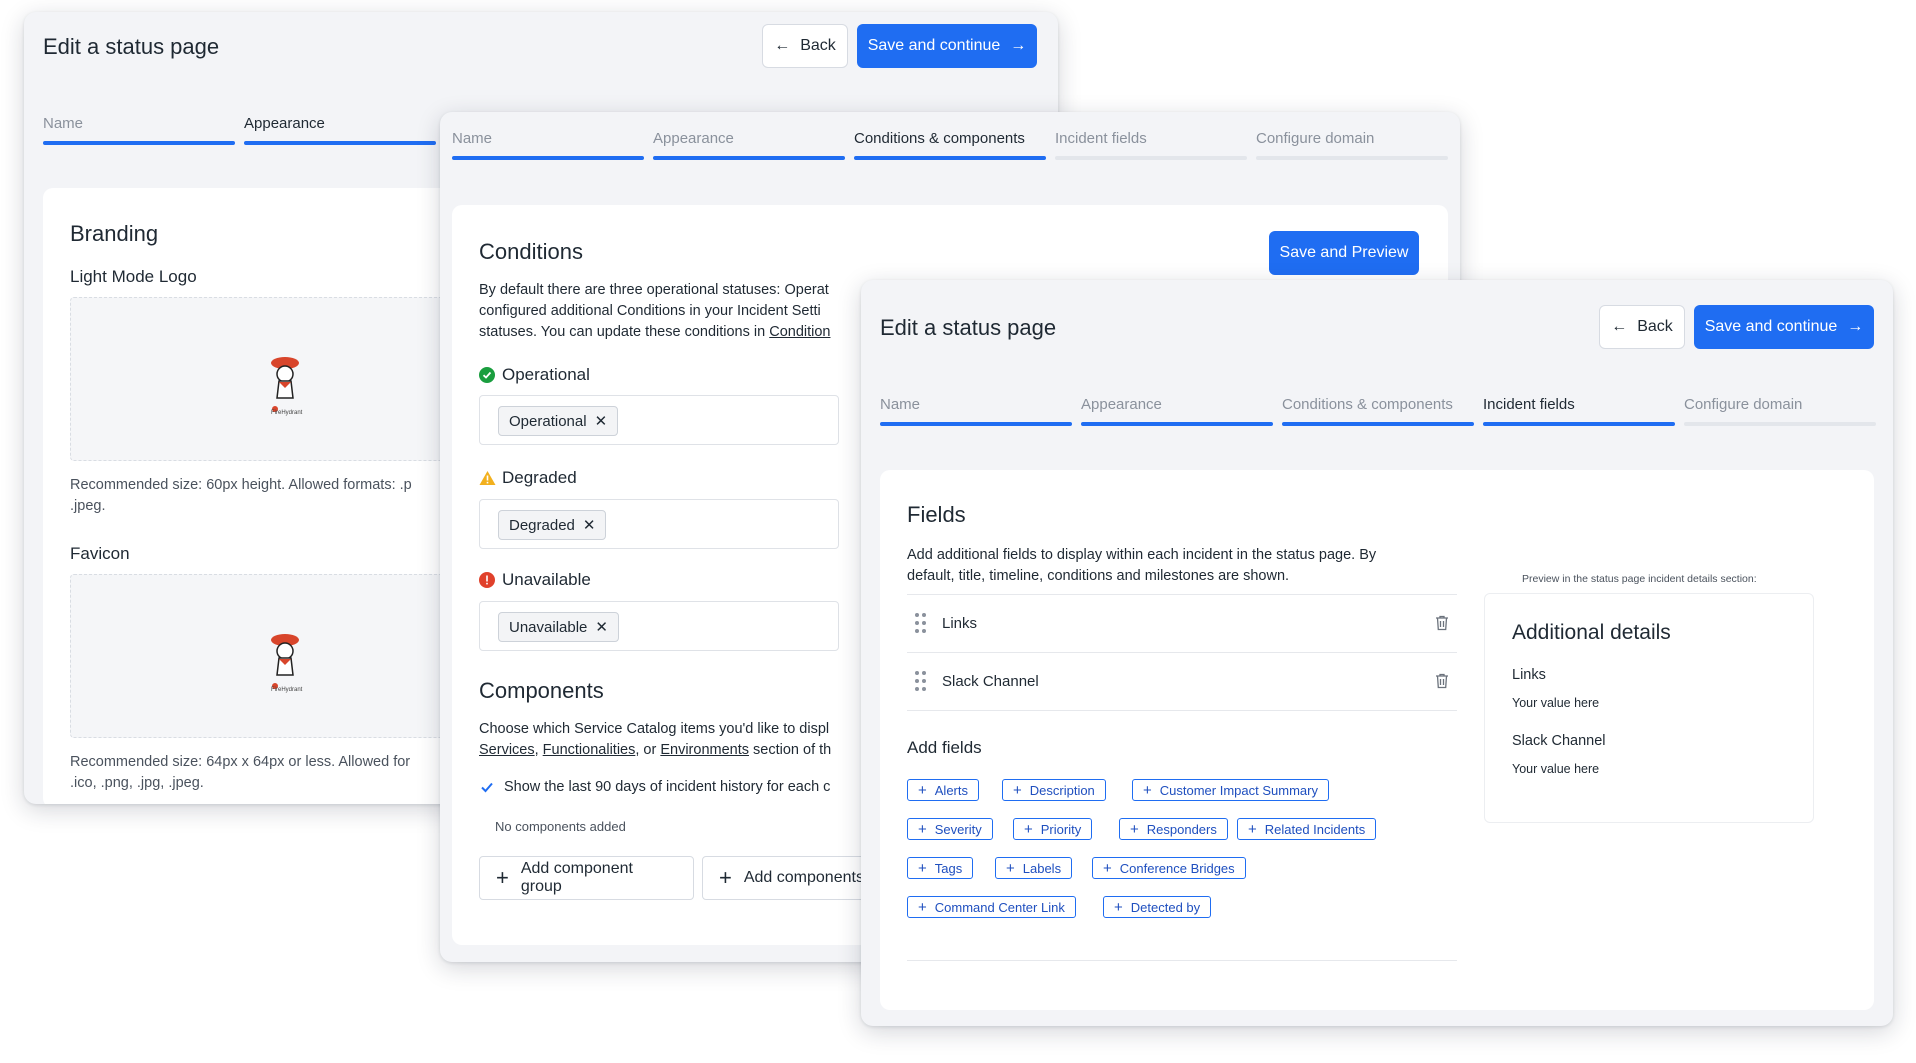  What do you see at coordinates (507, 750) in the screenshot?
I see `services-link: Services` at bounding box center [507, 750].